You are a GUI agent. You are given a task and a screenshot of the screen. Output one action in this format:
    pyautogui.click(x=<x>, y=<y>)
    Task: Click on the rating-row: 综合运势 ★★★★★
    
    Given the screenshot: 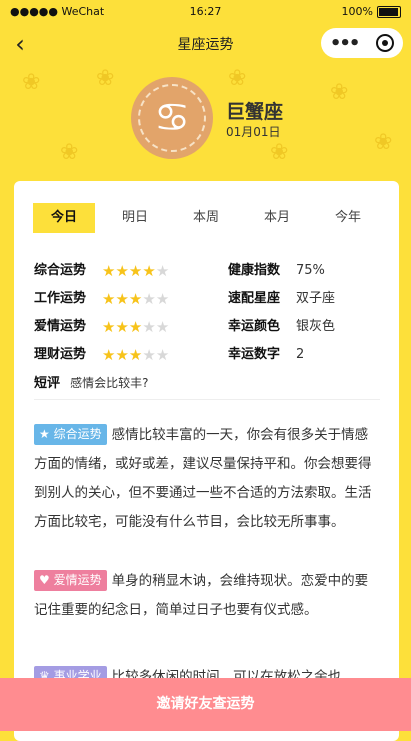 What is the action you would take?
    pyautogui.click(x=101, y=271)
    